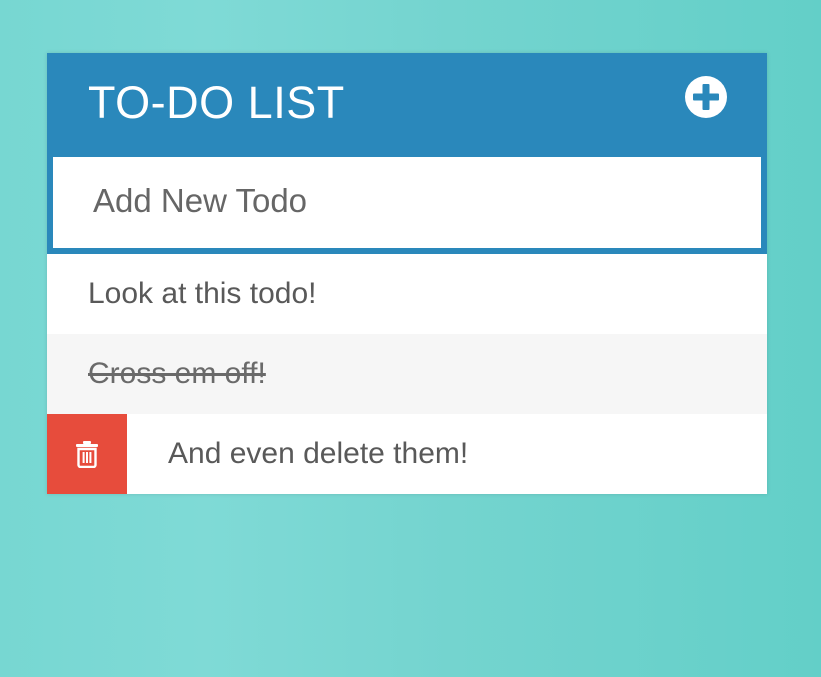 The image size is (821, 677). What do you see at coordinates (318, 453) in the screenshot?
I see `todo-text: And even delete them!` at bounding box center [318, 453].